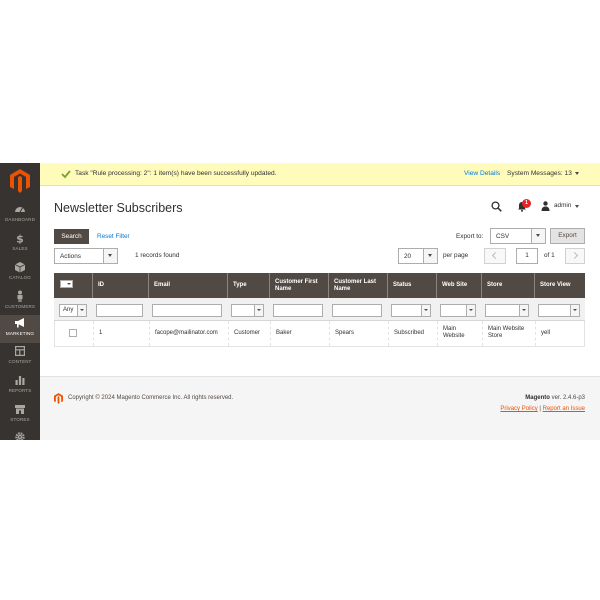 This screenshot has height=600, width=600. What do you see at coordinates (20, 329) in the screenshot?
I see `sidebar-item-marketing: MARKETING` at bounding box center [20, 329].